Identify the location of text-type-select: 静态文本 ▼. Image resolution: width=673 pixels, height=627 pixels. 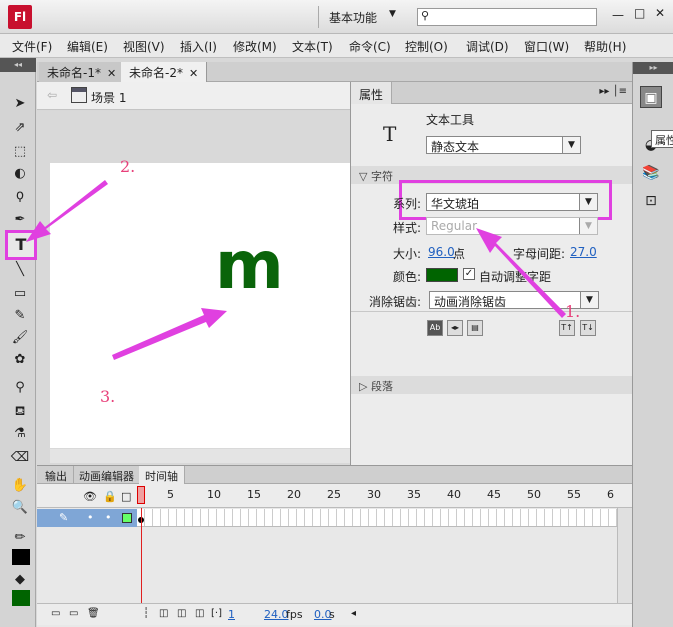
(503, 145).